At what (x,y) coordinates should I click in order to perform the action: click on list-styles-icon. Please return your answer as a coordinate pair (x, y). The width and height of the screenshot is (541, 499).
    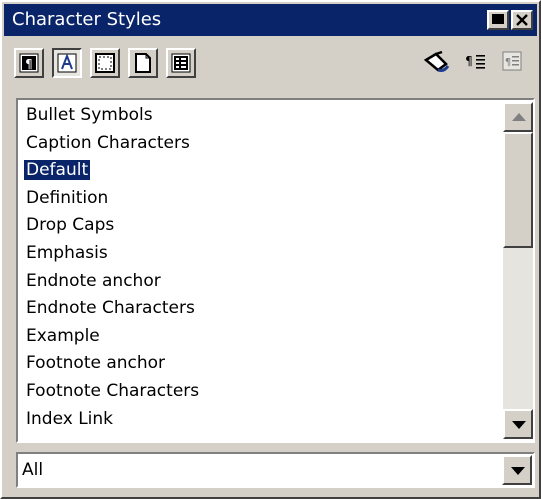
    Looking at the image, I should click on (181, 63).